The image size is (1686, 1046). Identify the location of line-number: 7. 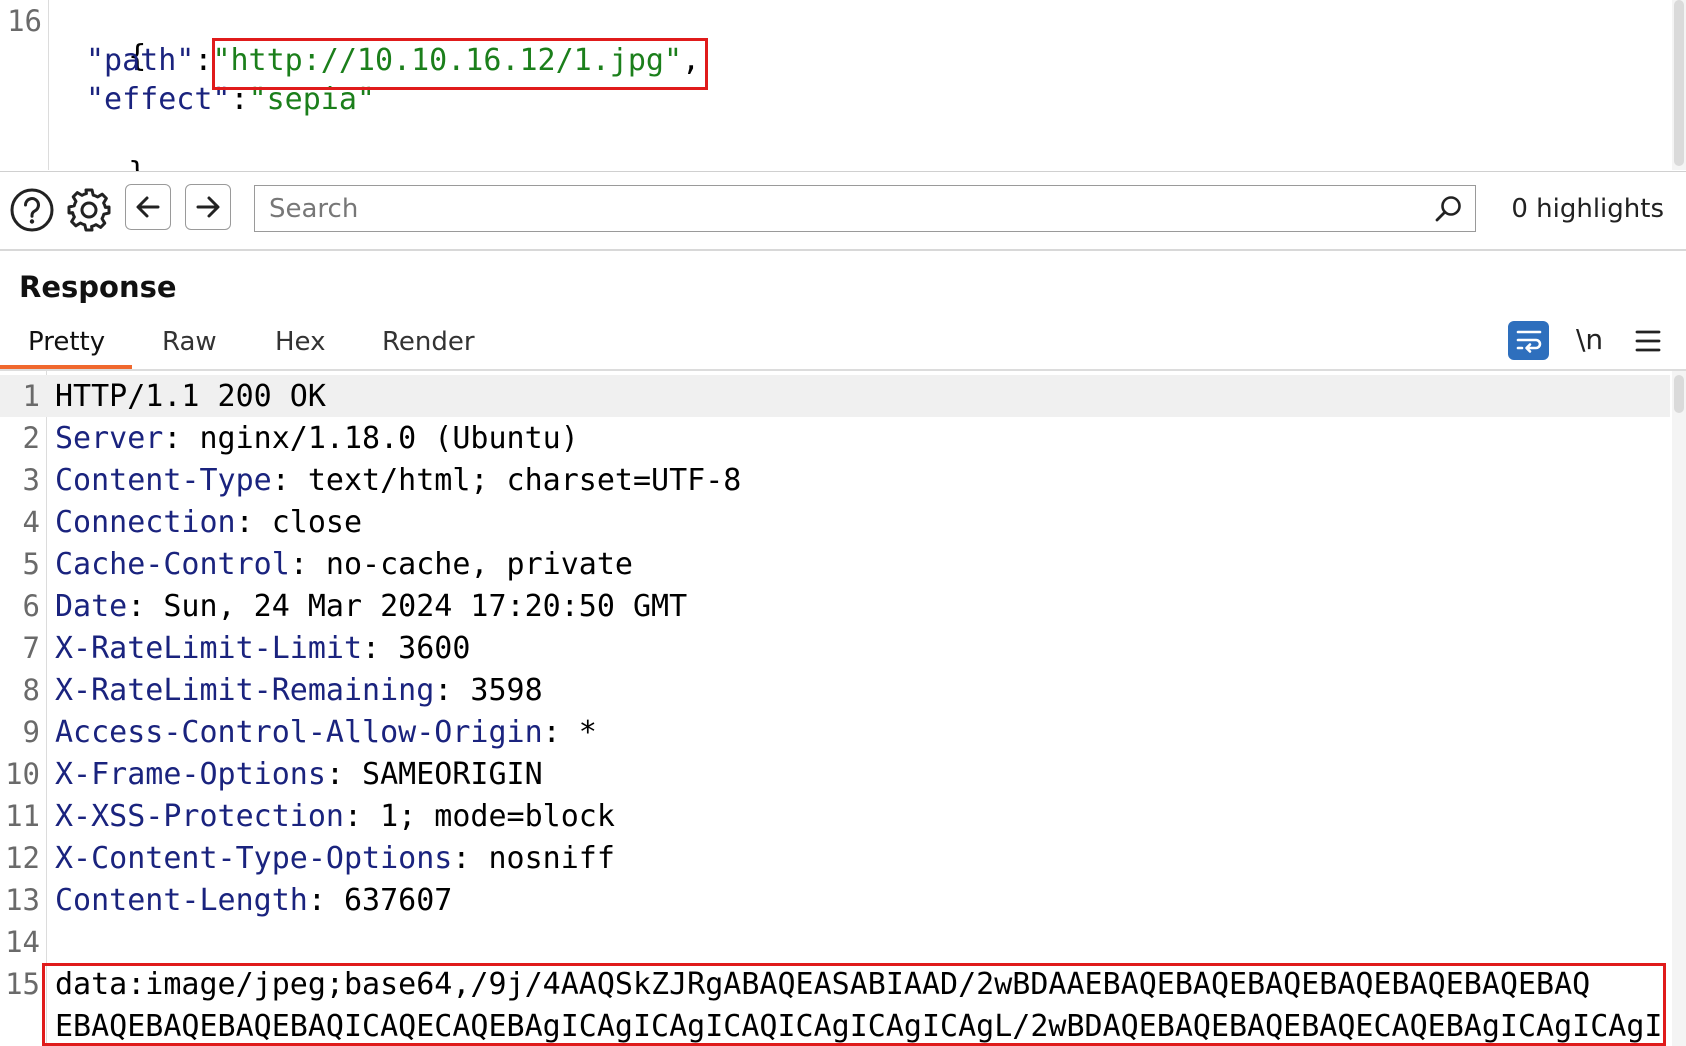
(31, 648).